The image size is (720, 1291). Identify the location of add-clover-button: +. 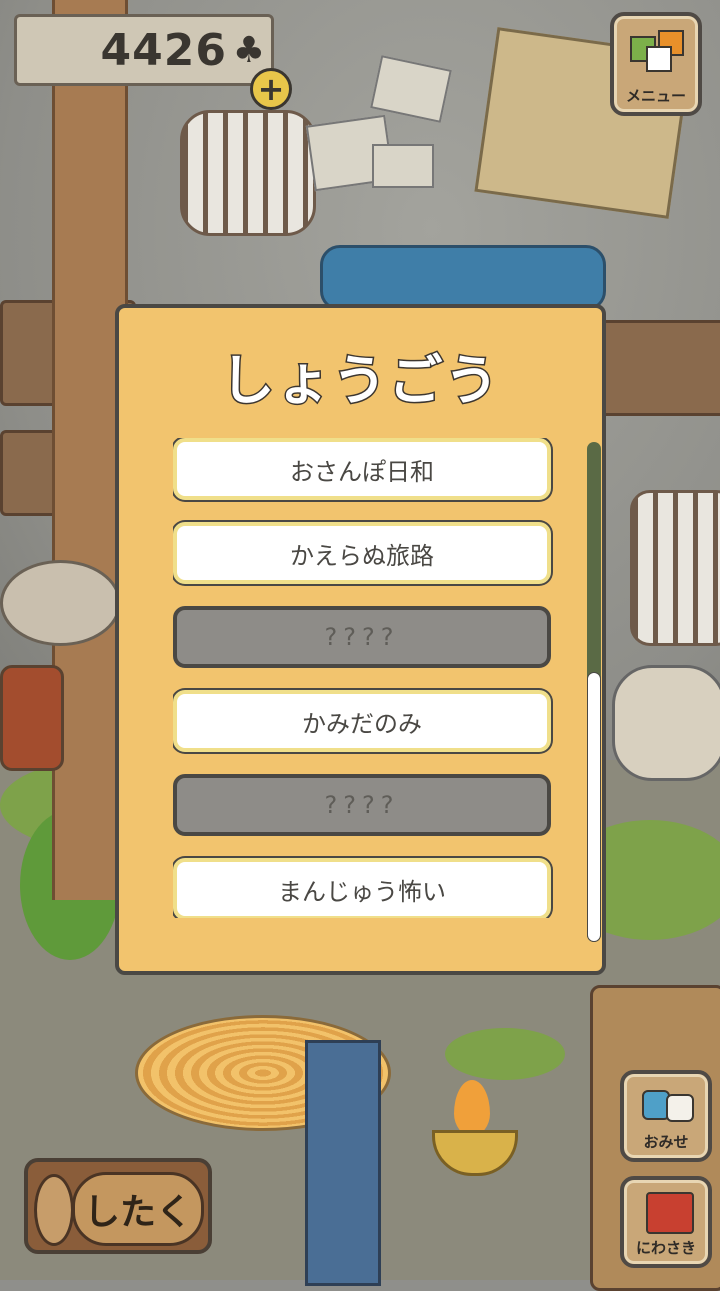
(271, 89).